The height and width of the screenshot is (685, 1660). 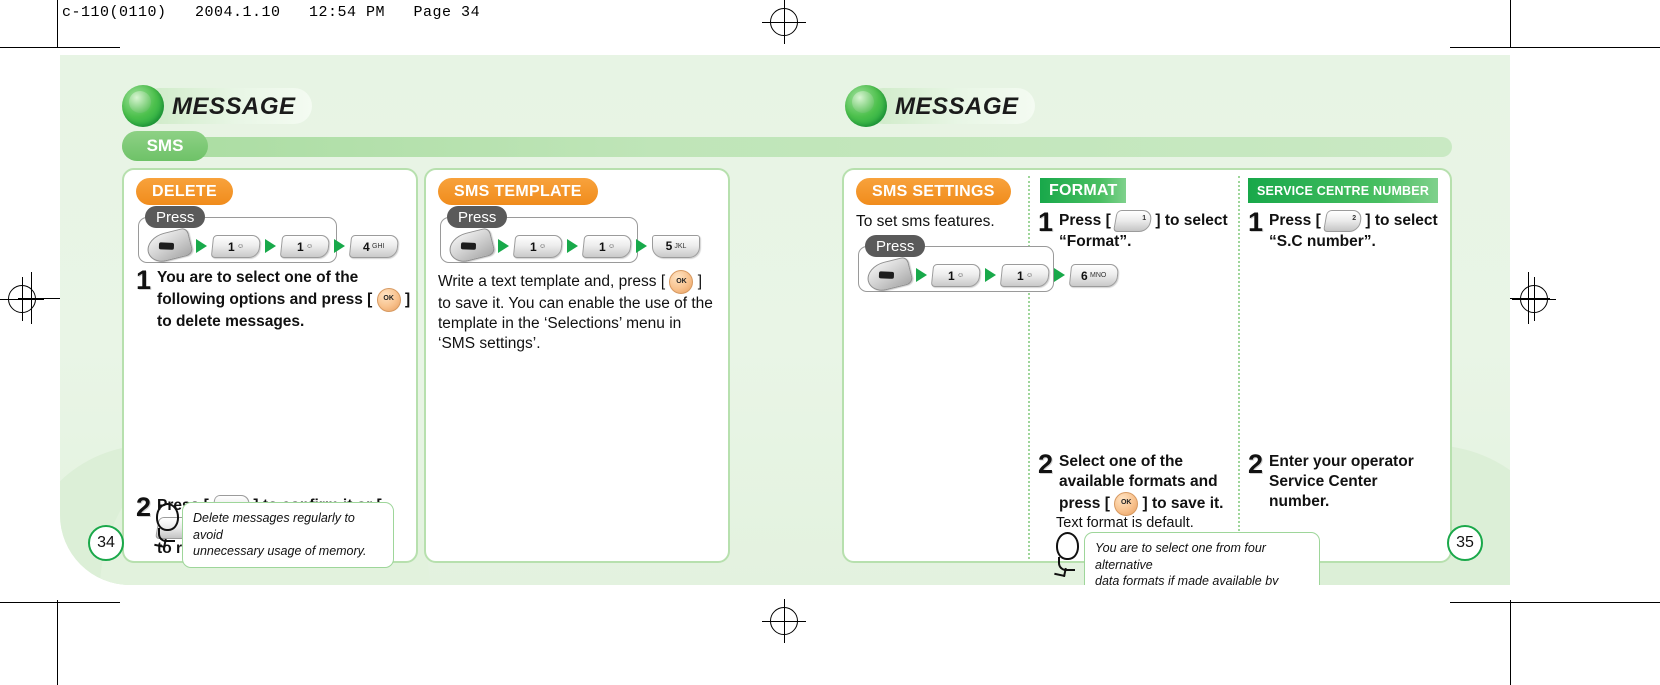 I want to click on crop-mark-bottom-left, so click(x=60, y=602).